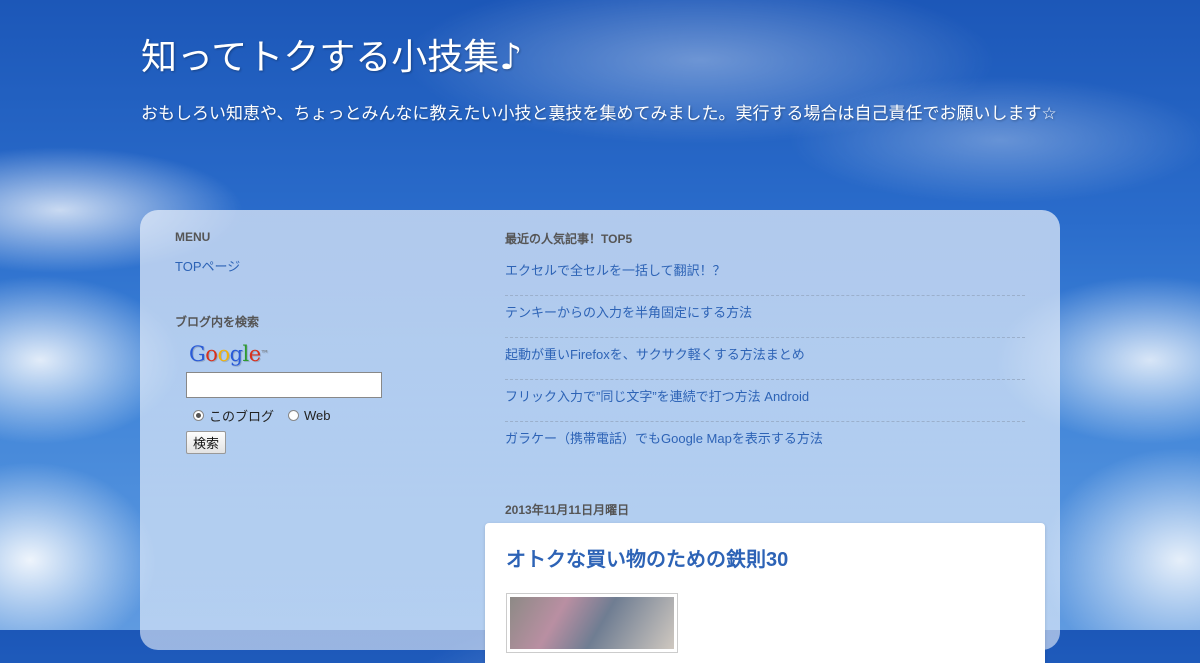 Image resolution: width=1200 pixels, height=663 pixels. What do you see at coordinates (655, 354) in the screenshot?
I see `popular-post-link: 起動が重いFirefoxを、サクサク軽くする方法まとめ` at bounding box center [655, 354].